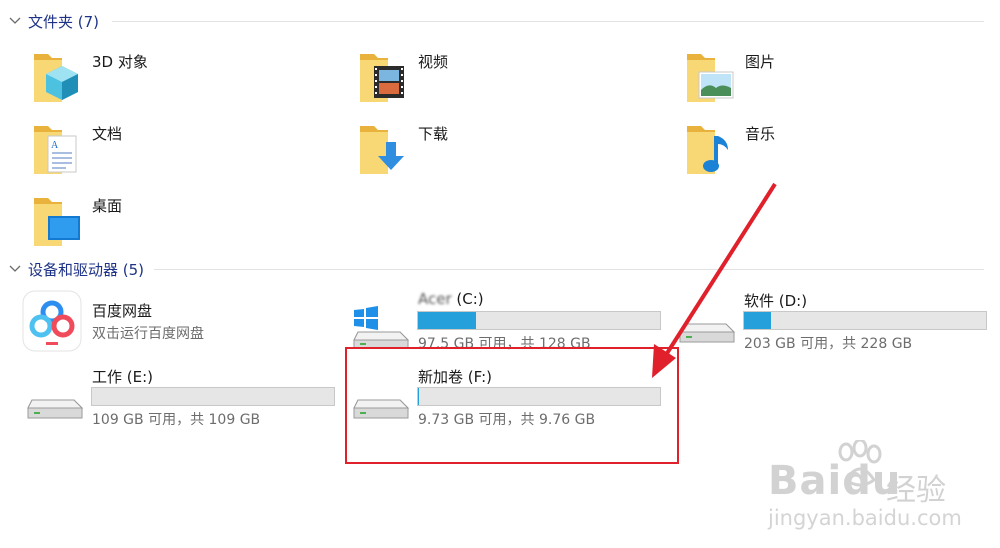 The height and width of the screenshot is (548, 1000). Describe the element at coordinates (107, 134) in the screenshot. I see `folder-label: 文档` at that location.